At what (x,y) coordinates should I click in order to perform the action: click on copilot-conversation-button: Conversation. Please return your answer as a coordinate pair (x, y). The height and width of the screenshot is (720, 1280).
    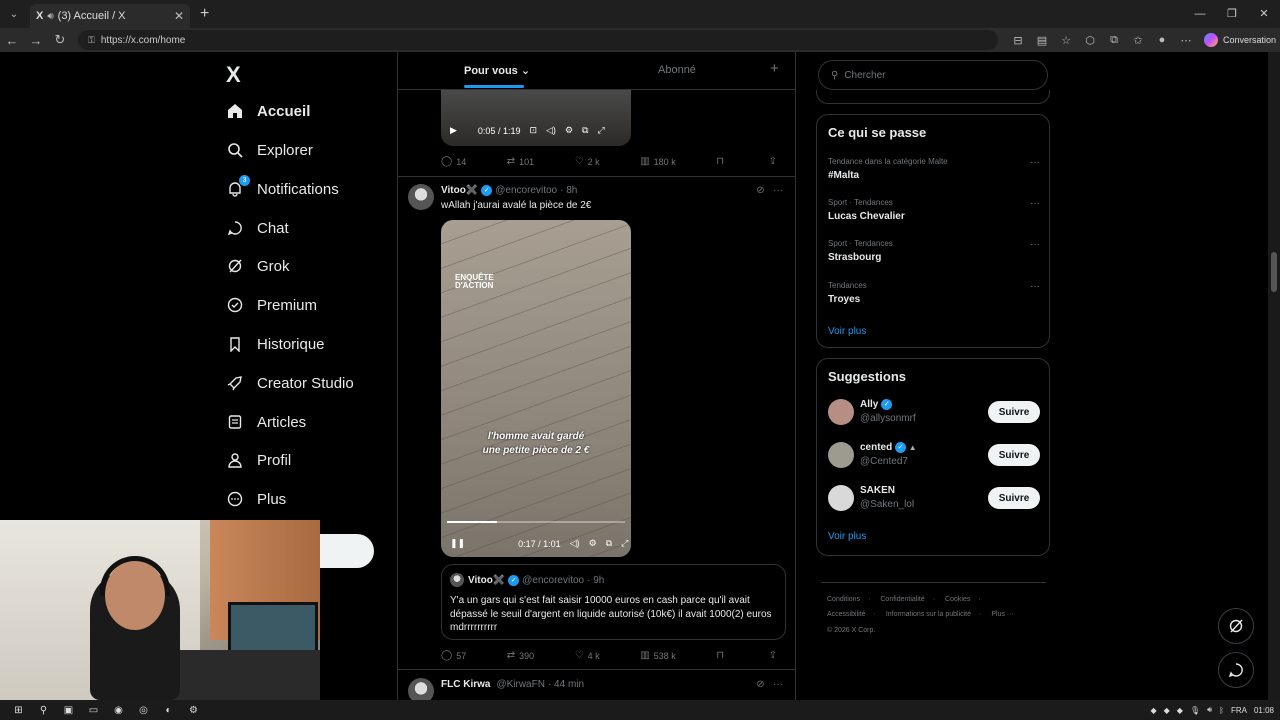
    Looking at the image, I should click on (1240, 40).